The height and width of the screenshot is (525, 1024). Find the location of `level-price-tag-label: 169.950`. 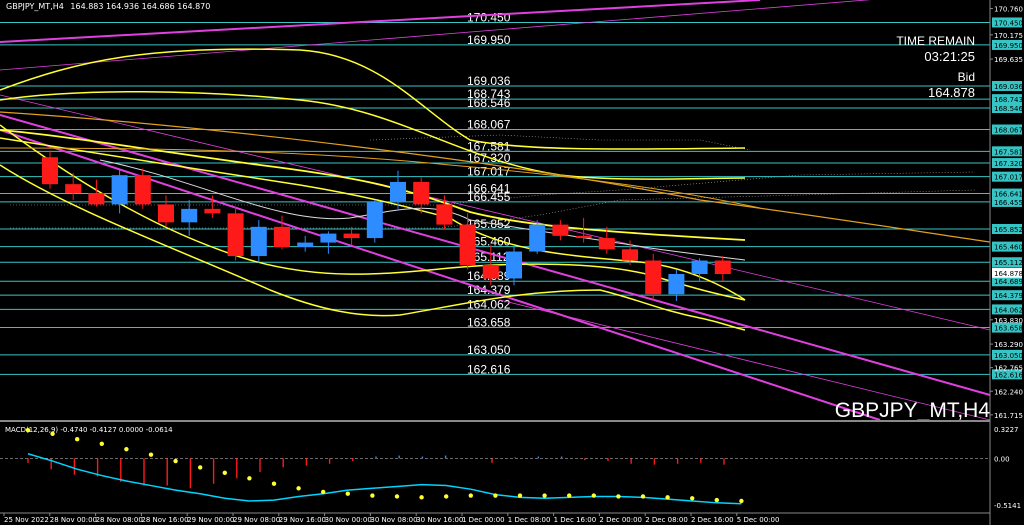

level-price-tag-label: 169.950 is located at coordinates (1008, 46).